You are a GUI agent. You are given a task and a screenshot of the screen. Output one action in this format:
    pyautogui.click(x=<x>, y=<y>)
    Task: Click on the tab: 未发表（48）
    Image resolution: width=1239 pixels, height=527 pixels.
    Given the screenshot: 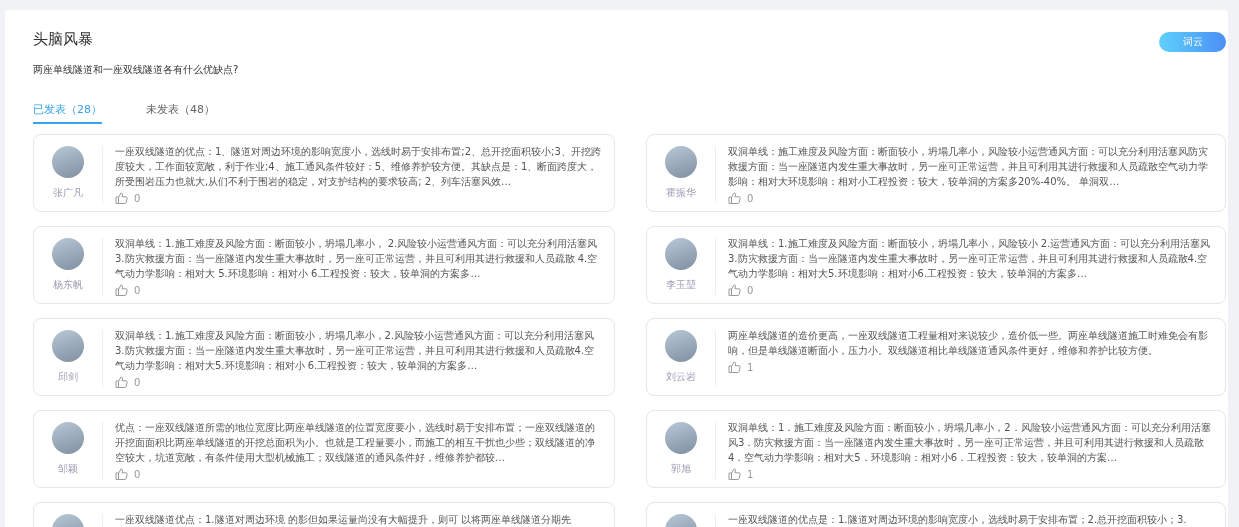 What is the action you would take?
    pyautogui.click(x=180, y=113)
    